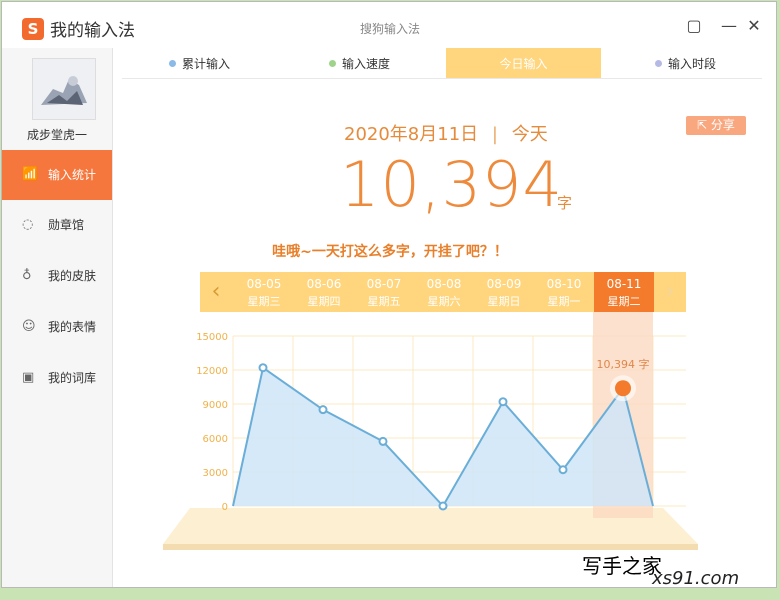 The image size is (780, 600). Describe the element at coordinates (30, 174) in the screenshot. I see `chart-icon: 📶` at that location.